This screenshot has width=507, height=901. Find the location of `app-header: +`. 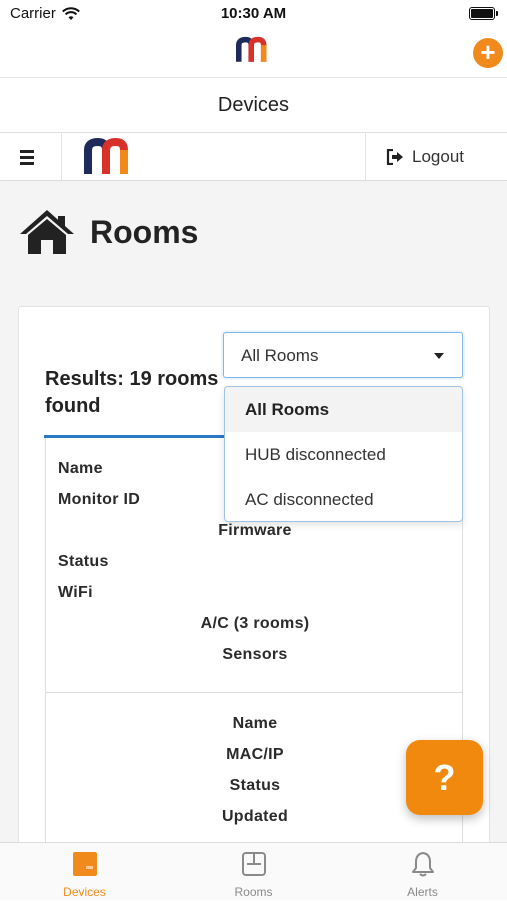

app-header: + is located at coordinates (253, 53).